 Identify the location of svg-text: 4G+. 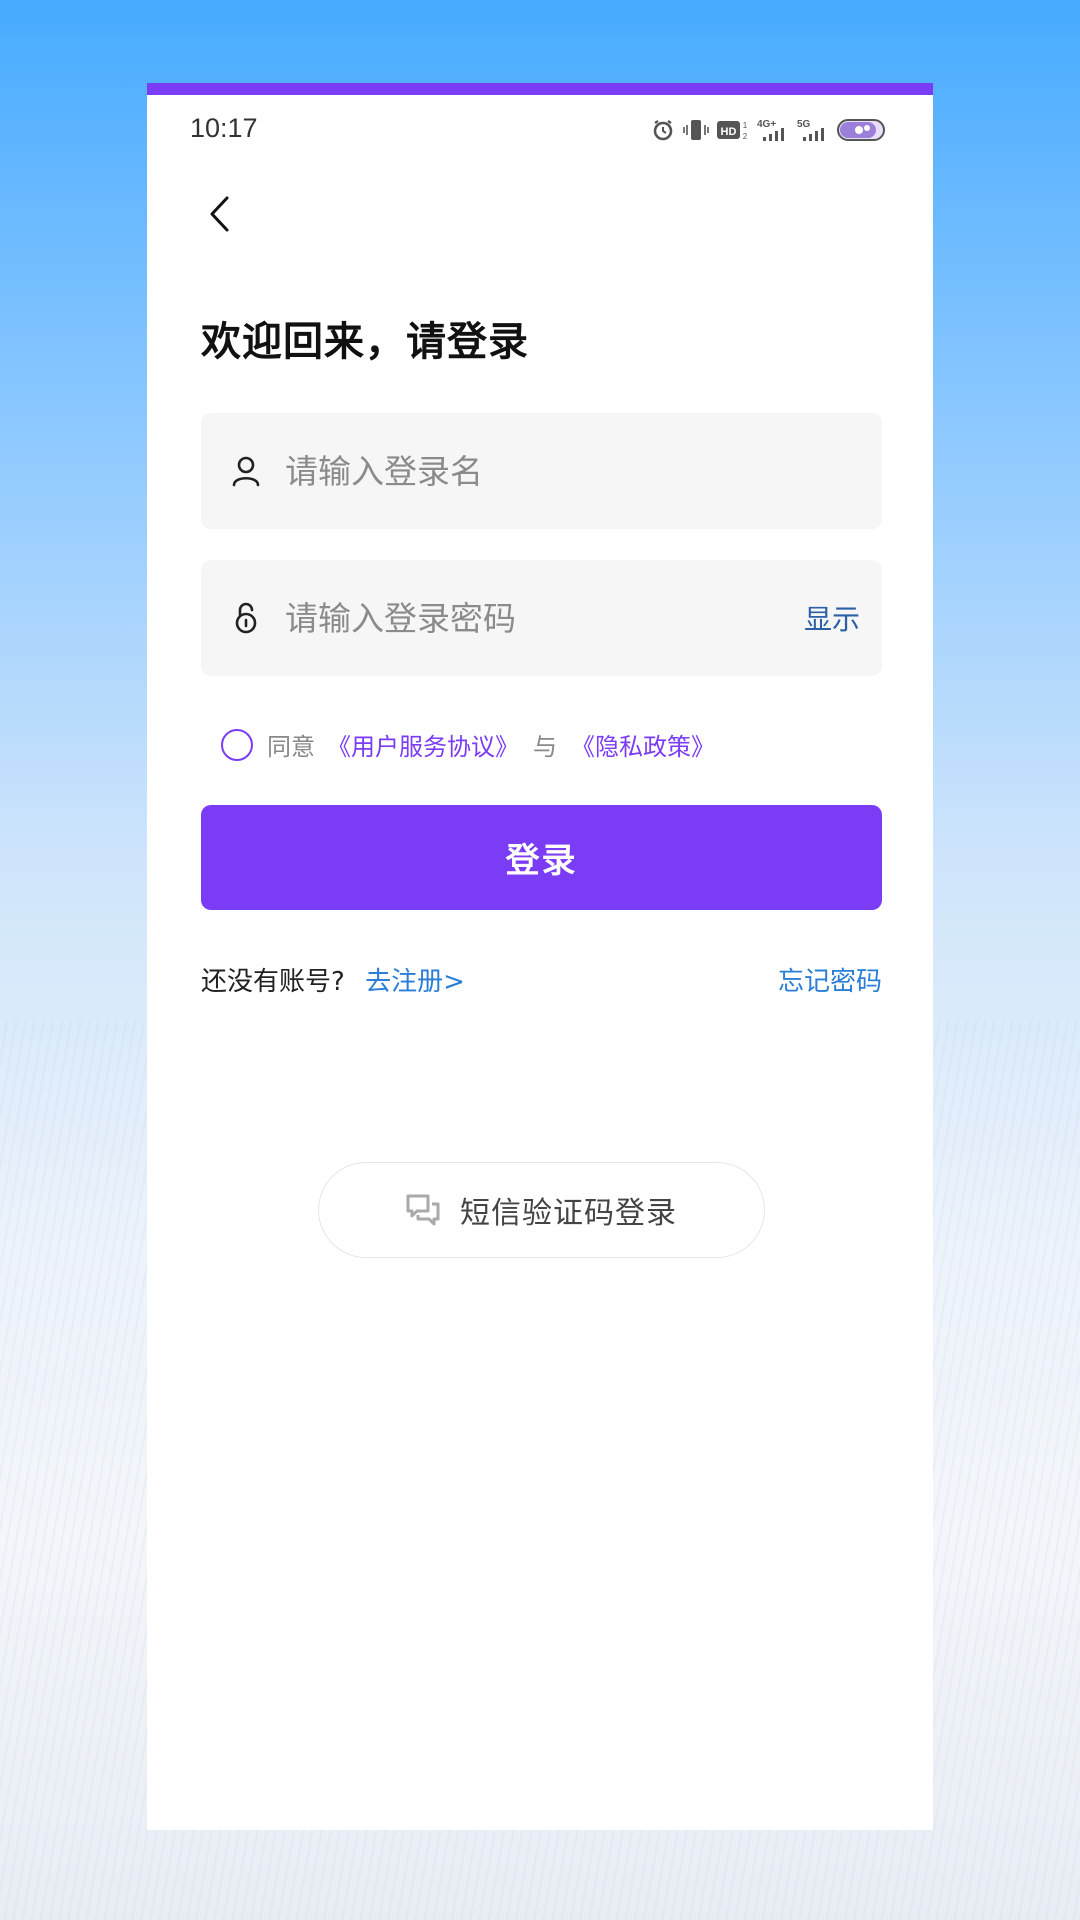
(766, 124).